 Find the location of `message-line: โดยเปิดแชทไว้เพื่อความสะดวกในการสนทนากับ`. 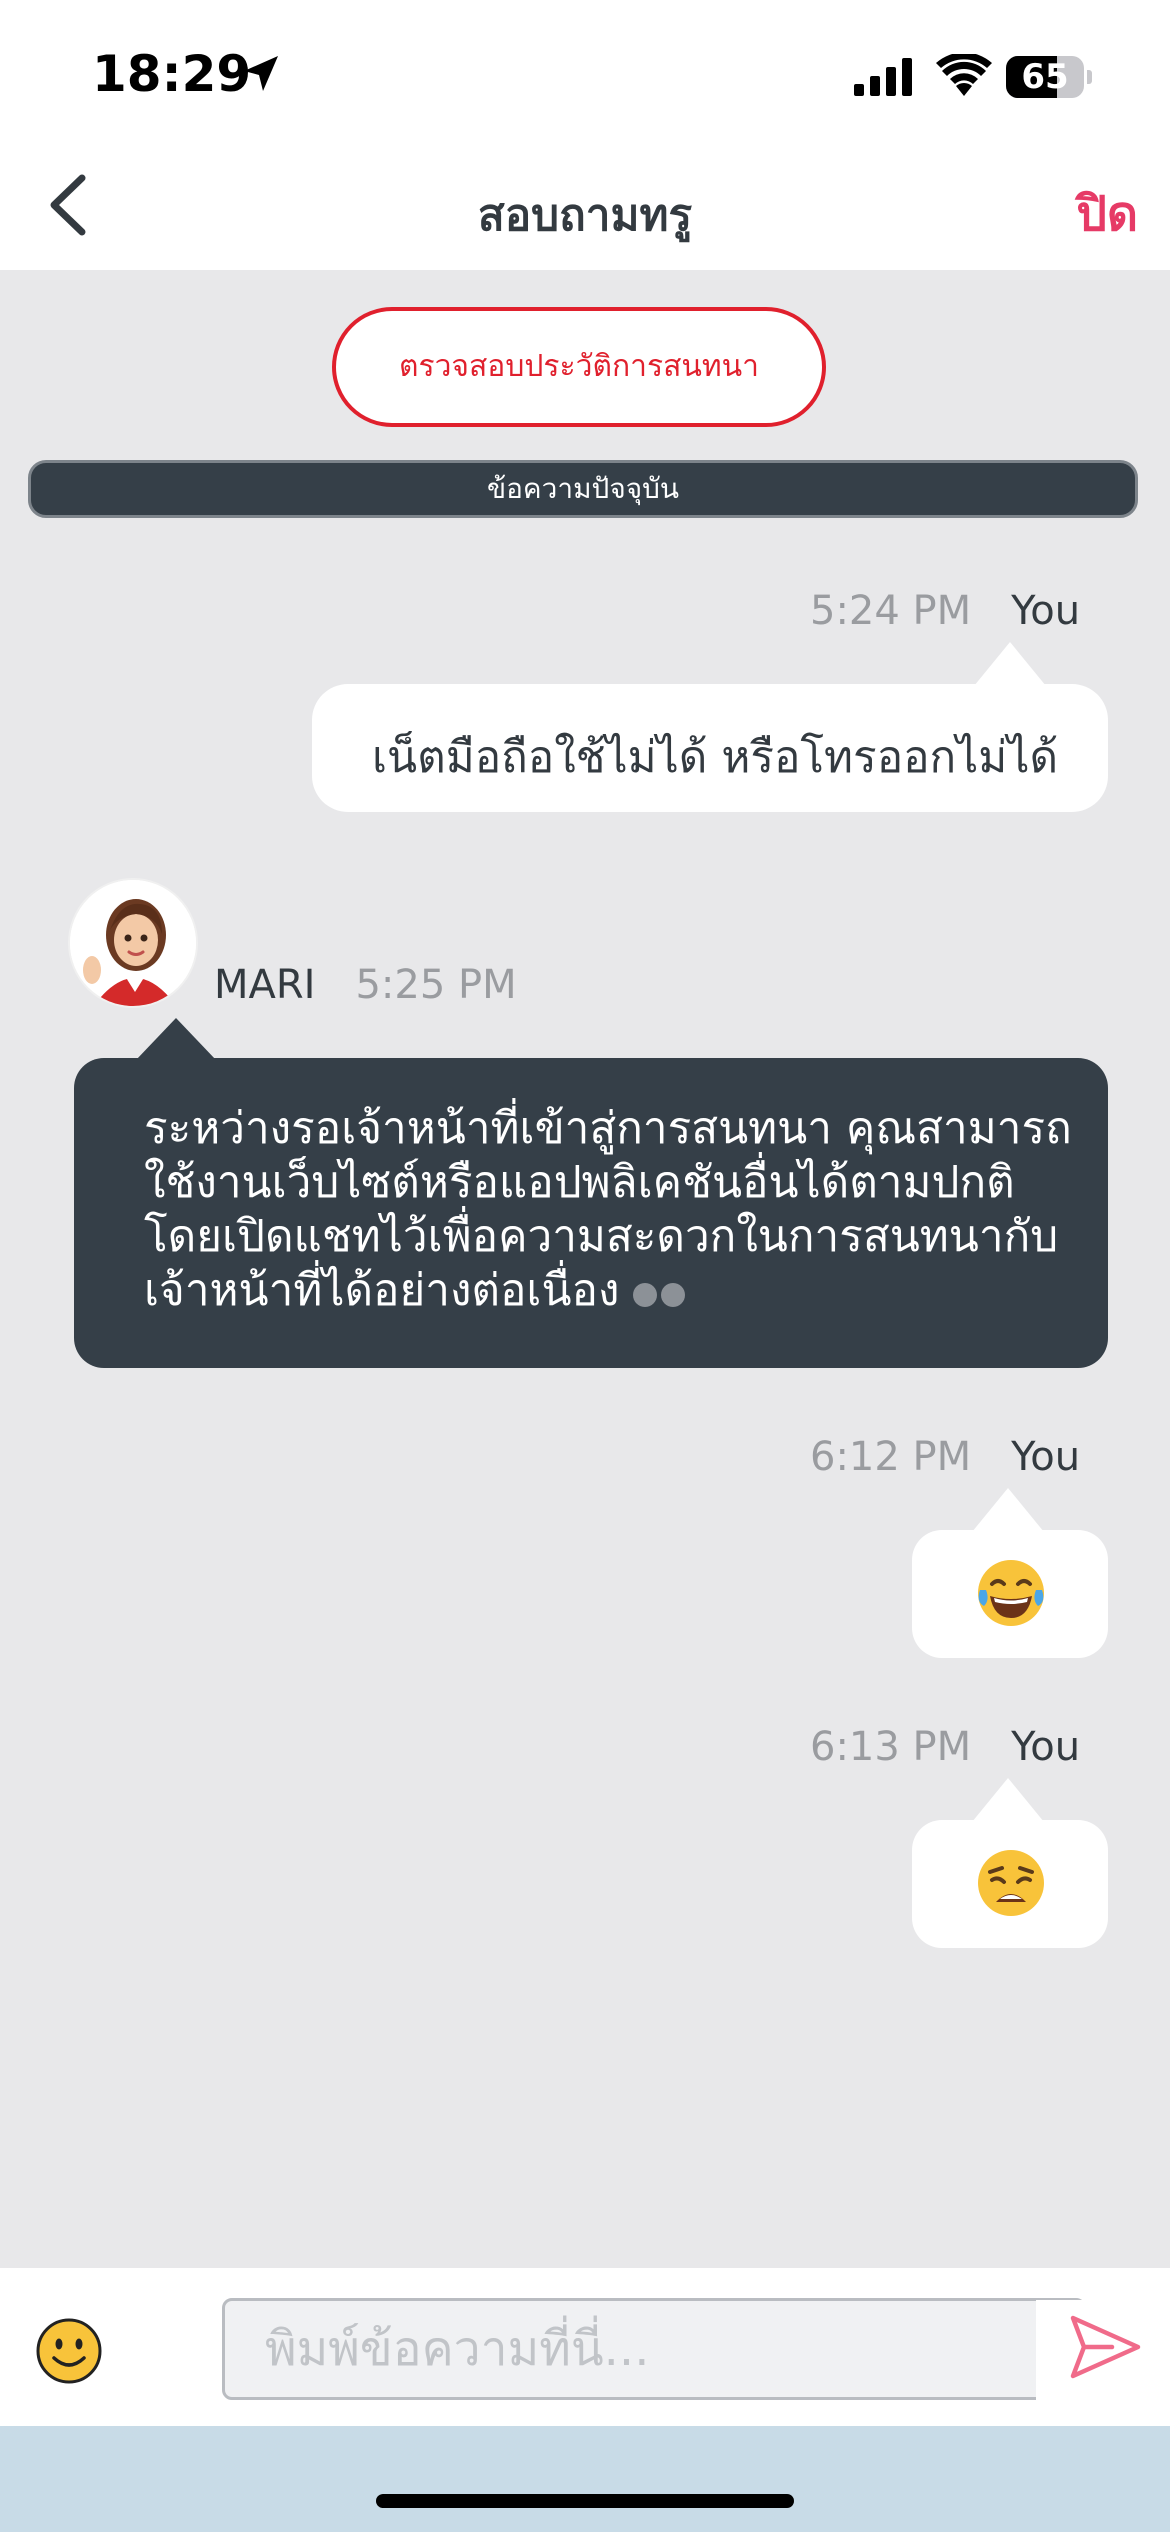

message-line: โดยเปิดแชทไว้เพื่อความสะดวกในการสนทนากับ is located at coordinates (601, 1236).